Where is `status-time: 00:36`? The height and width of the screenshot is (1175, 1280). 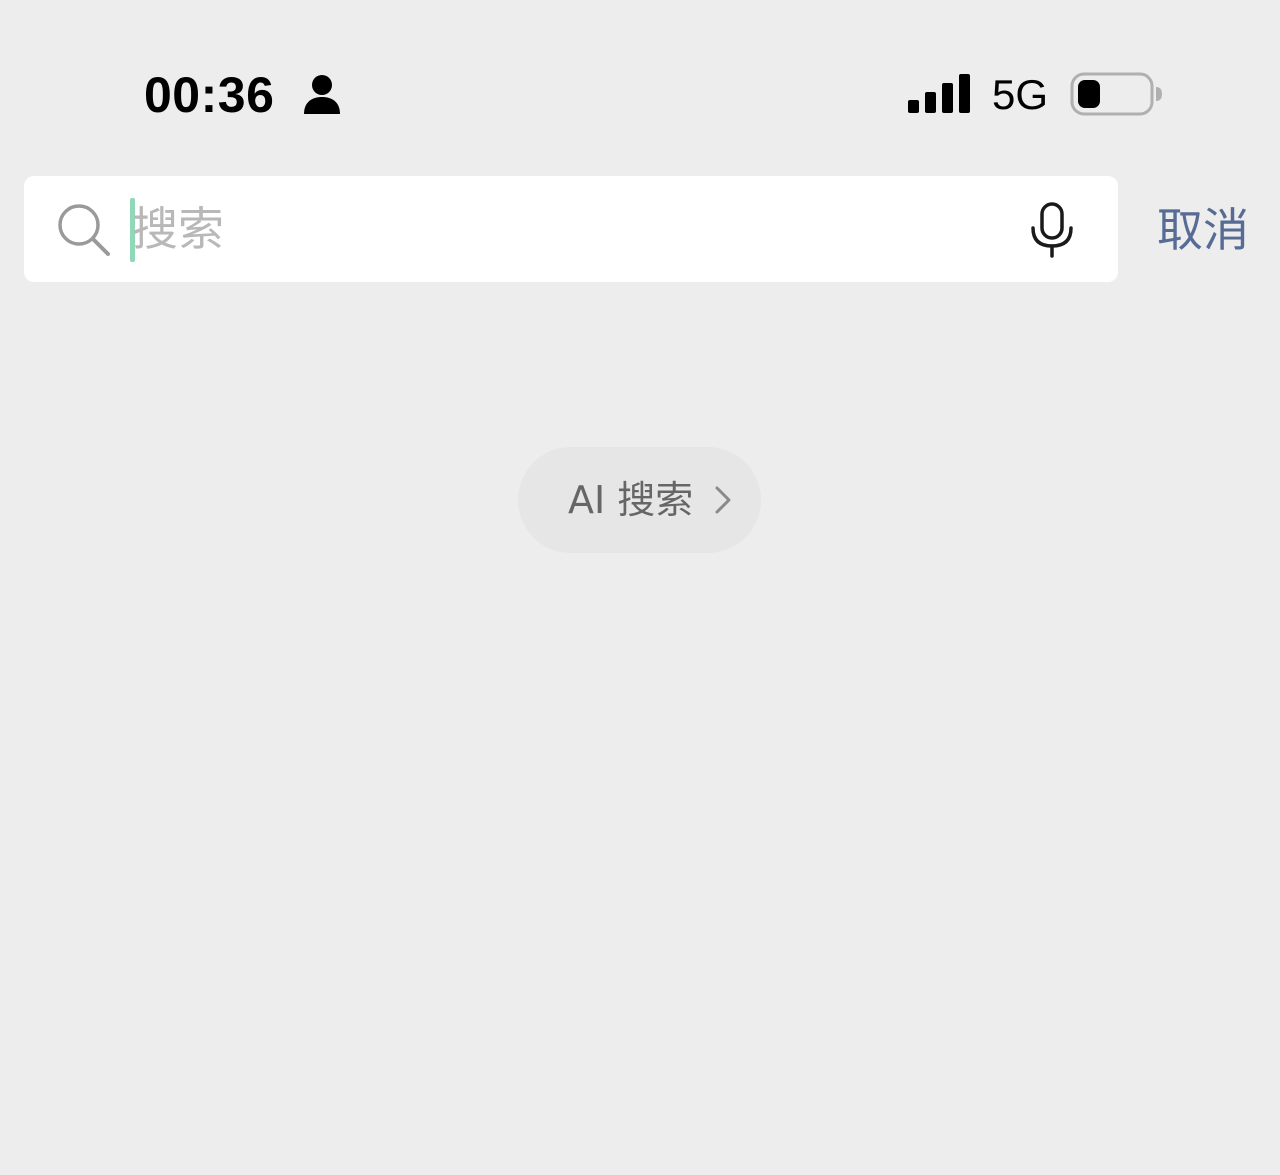
status-time: 00:36 is located at coordinates (209, 95).